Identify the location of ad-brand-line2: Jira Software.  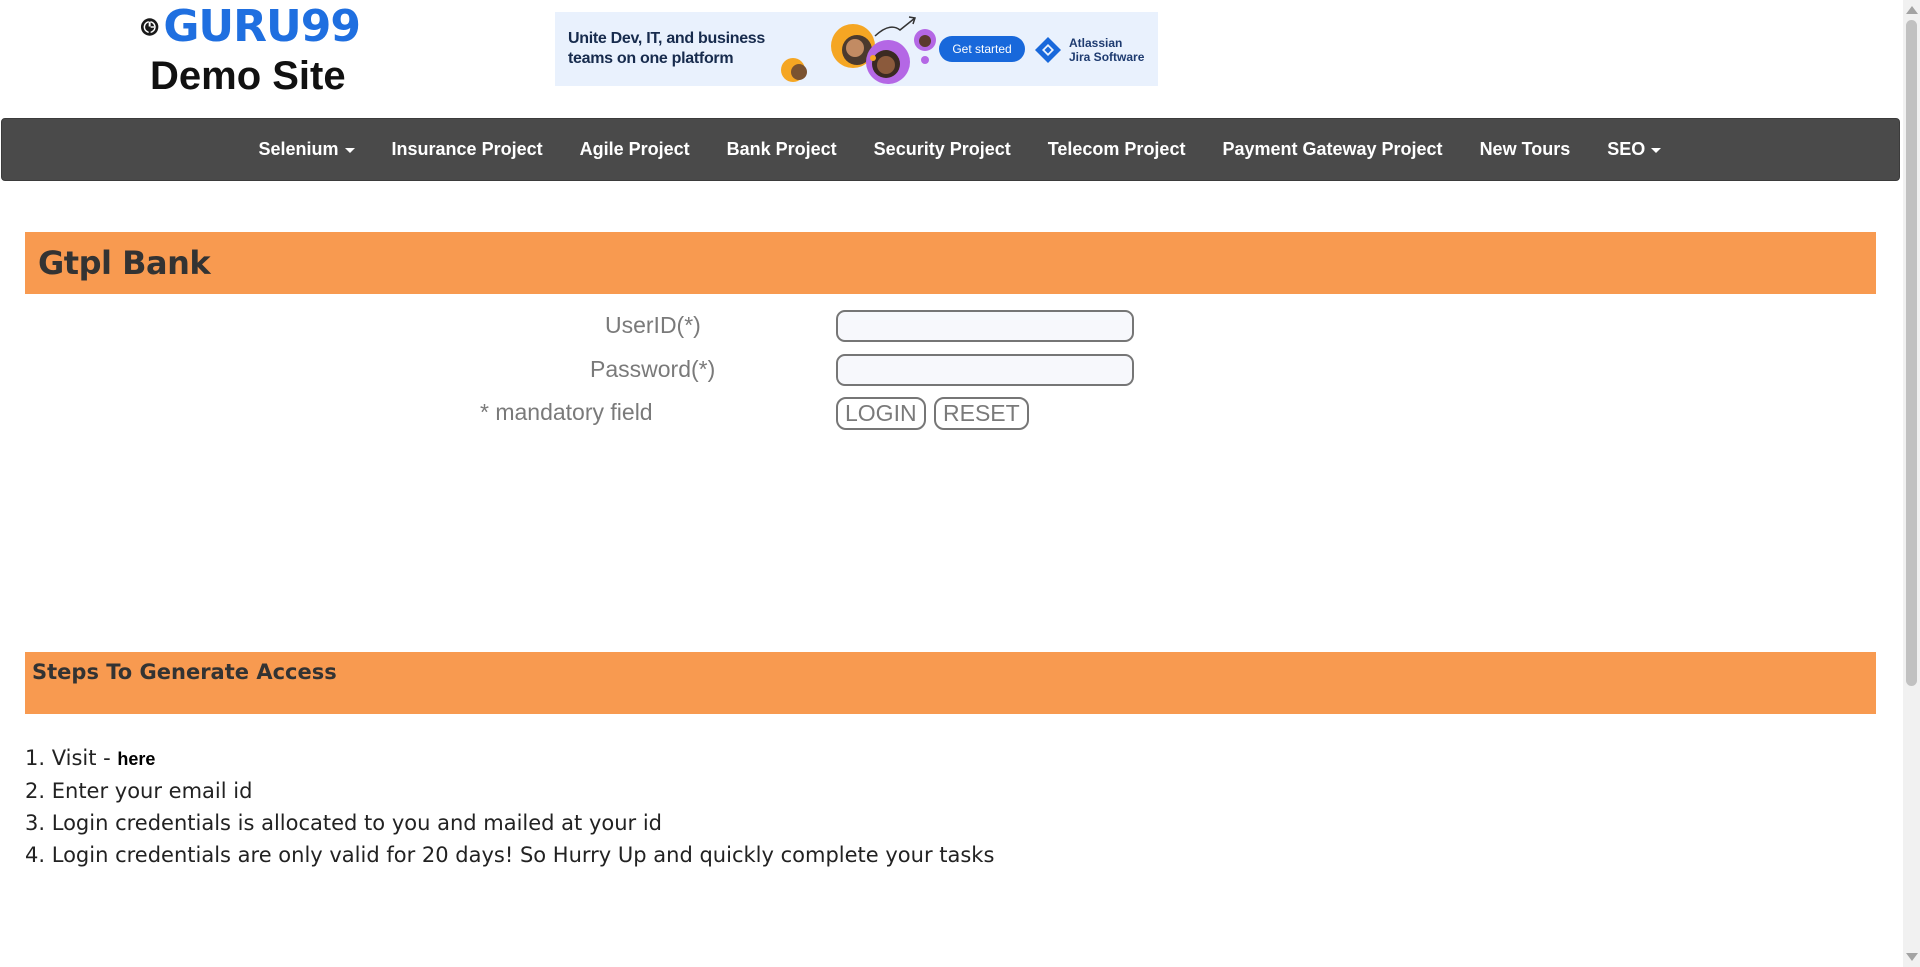
(1107, 57).